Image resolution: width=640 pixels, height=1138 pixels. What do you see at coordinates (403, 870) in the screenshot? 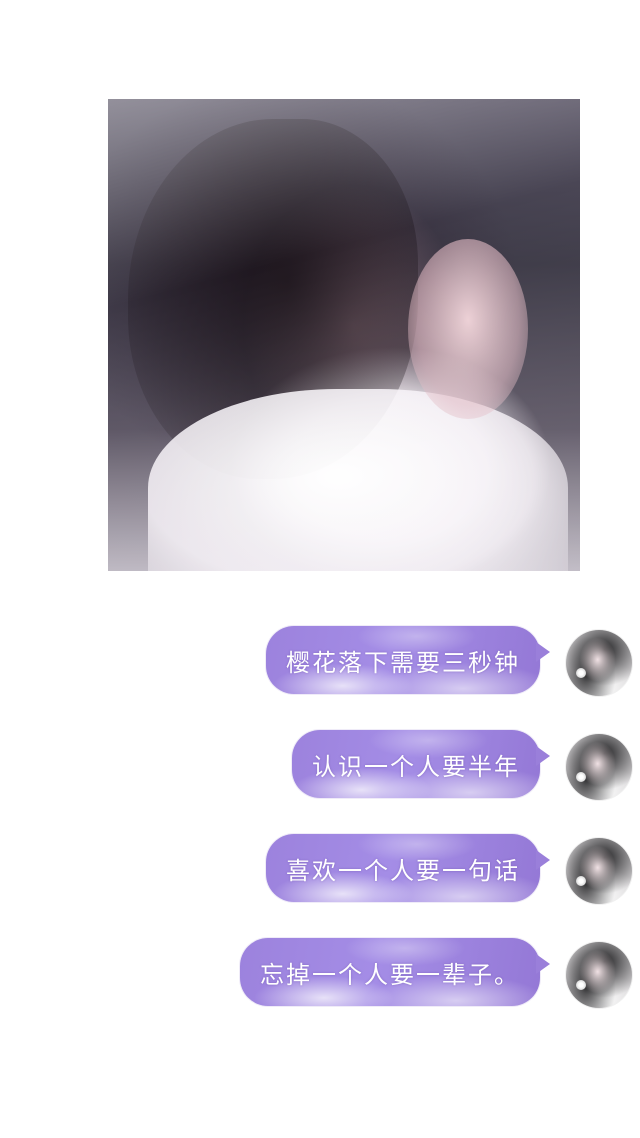
I see `message-text: 喜欢一个人要一句话` at bounding box center [403, 870].